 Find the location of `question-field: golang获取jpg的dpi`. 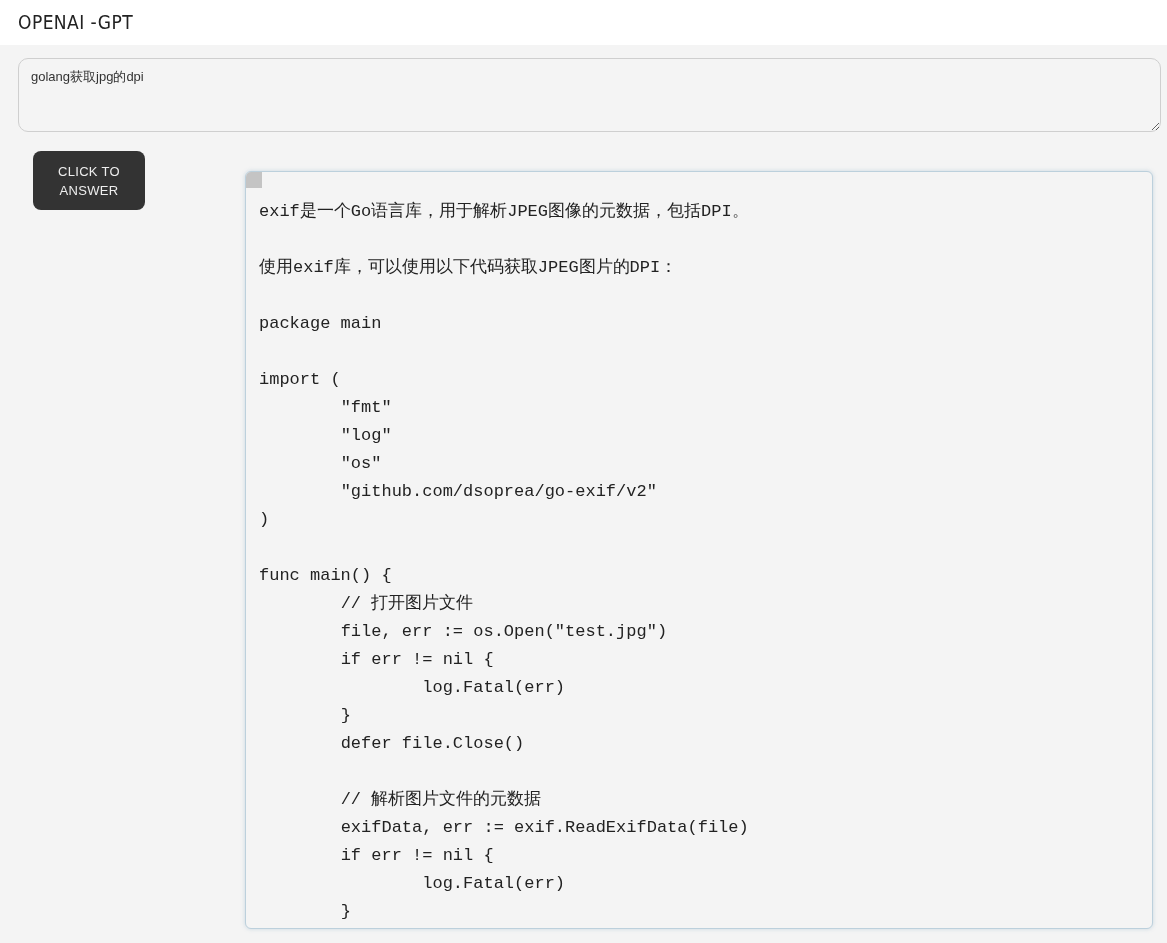

question-field: golang获取jpg的dpi is located at coordinates (589, 95).